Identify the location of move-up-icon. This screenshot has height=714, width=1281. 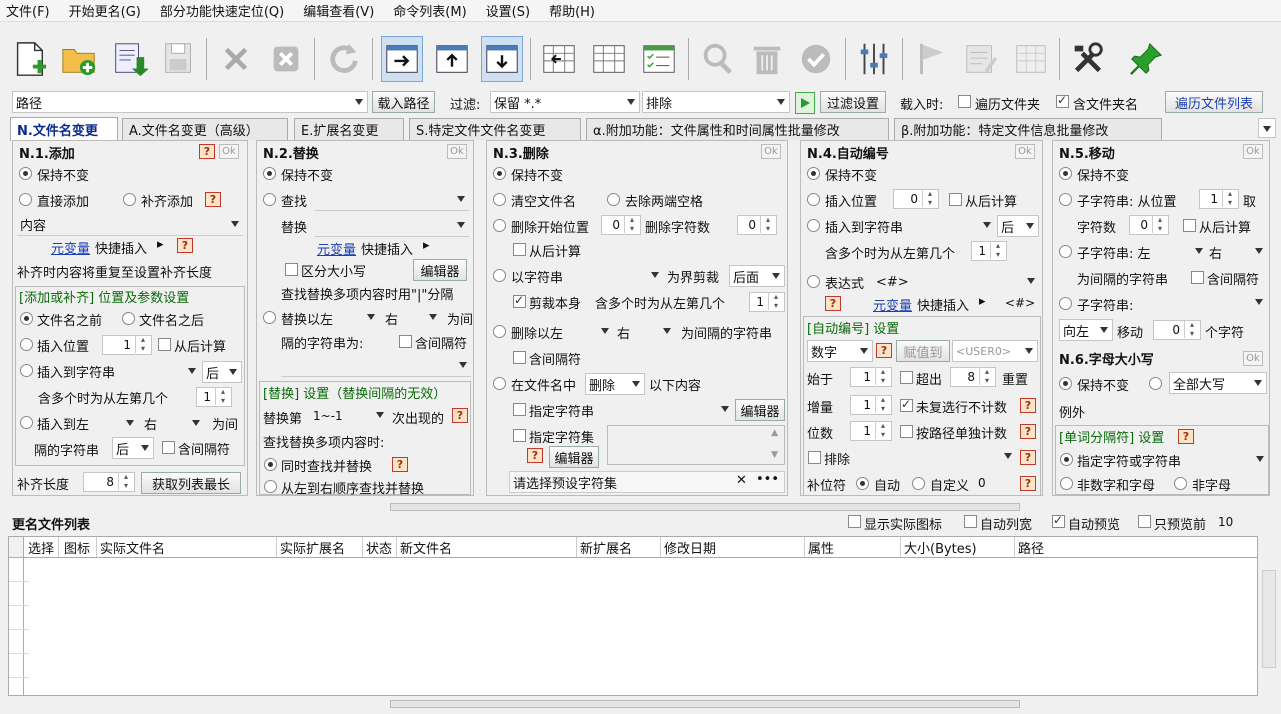
(452, 59).